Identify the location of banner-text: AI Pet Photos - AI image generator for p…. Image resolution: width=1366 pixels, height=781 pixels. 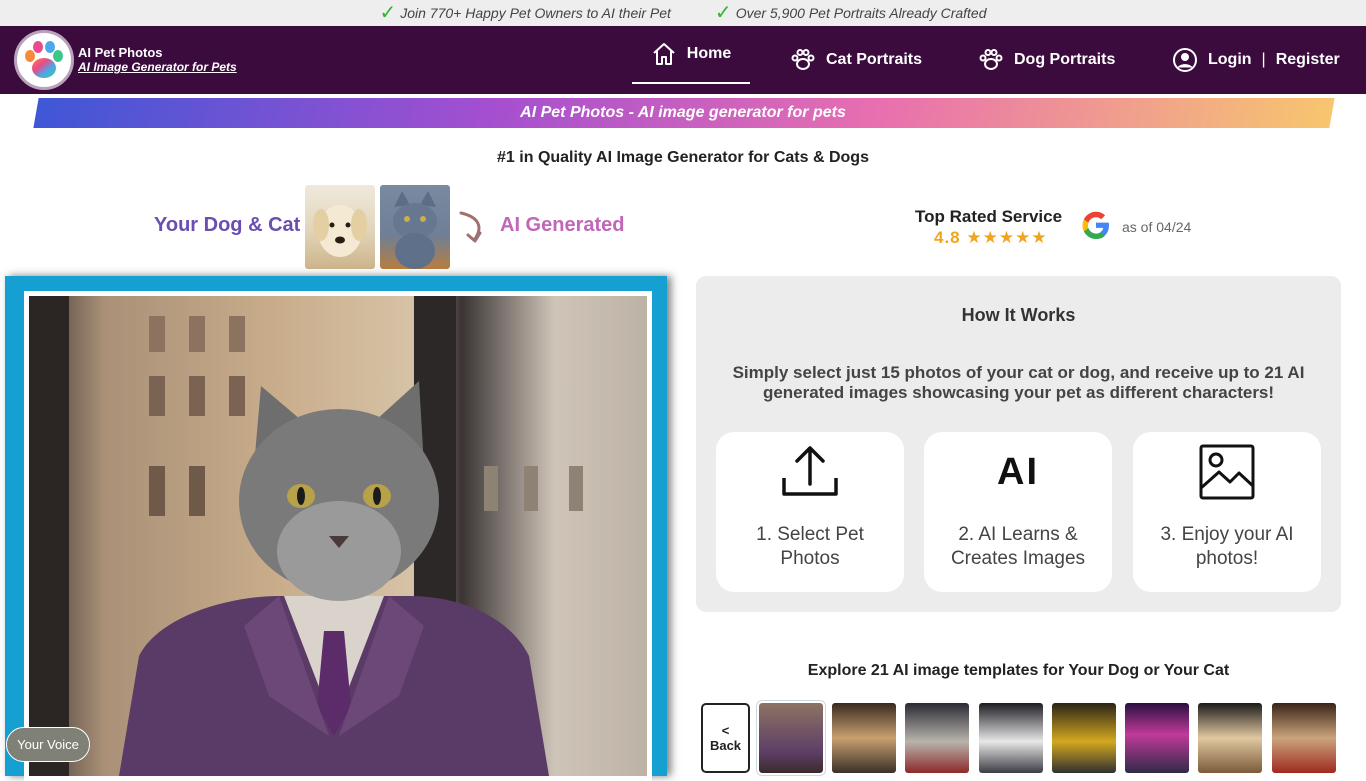
(683, 112).